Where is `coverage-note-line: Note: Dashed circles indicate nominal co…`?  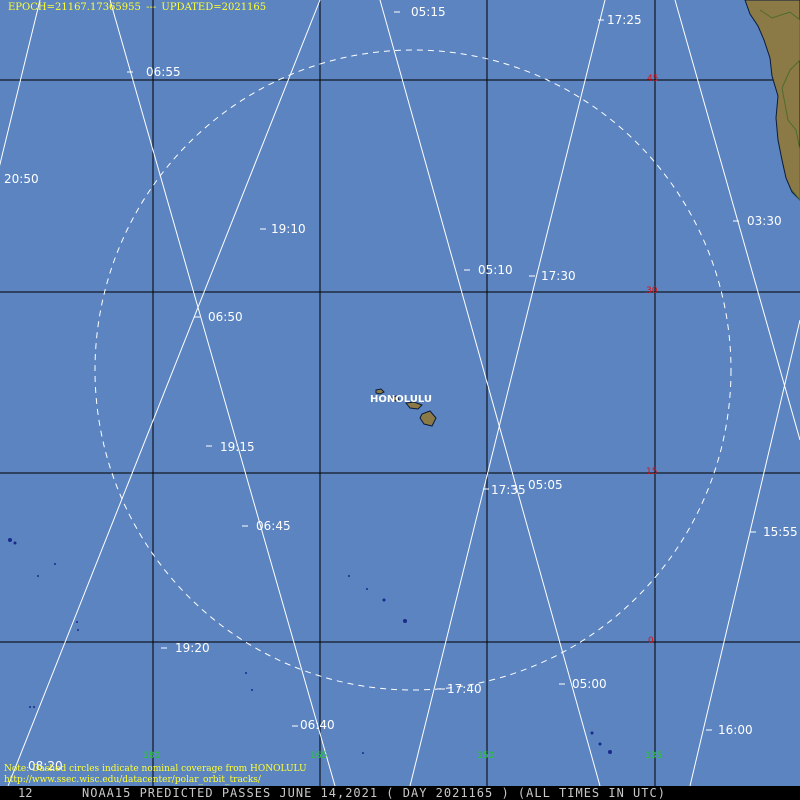 coverage-note-line: Note: Dashed circles indicate nominal co… is located at coordinates (155, 769).